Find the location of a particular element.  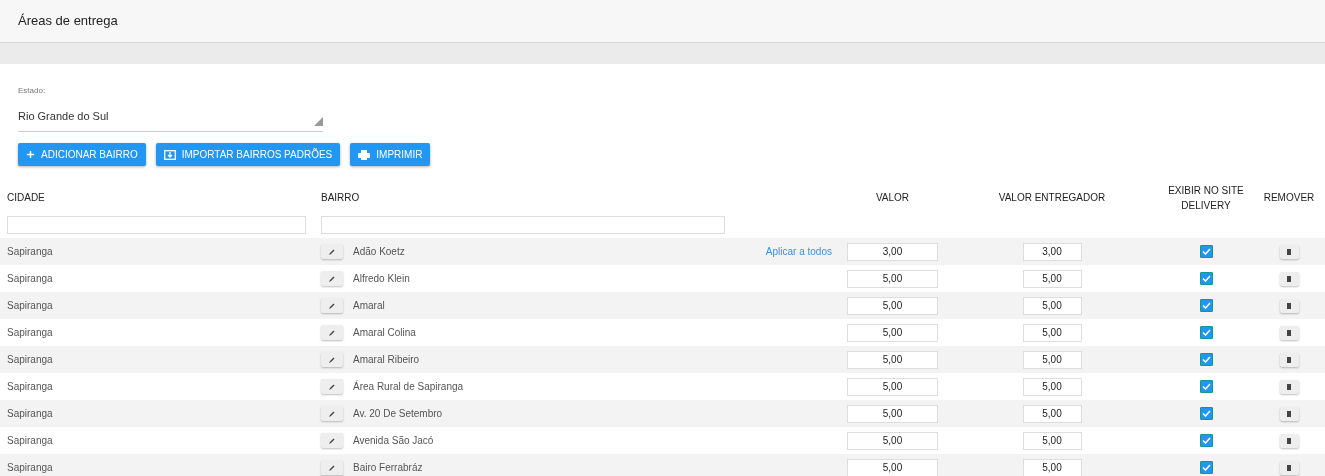

price-field: 3,00 is located at coordinates (892, 251).